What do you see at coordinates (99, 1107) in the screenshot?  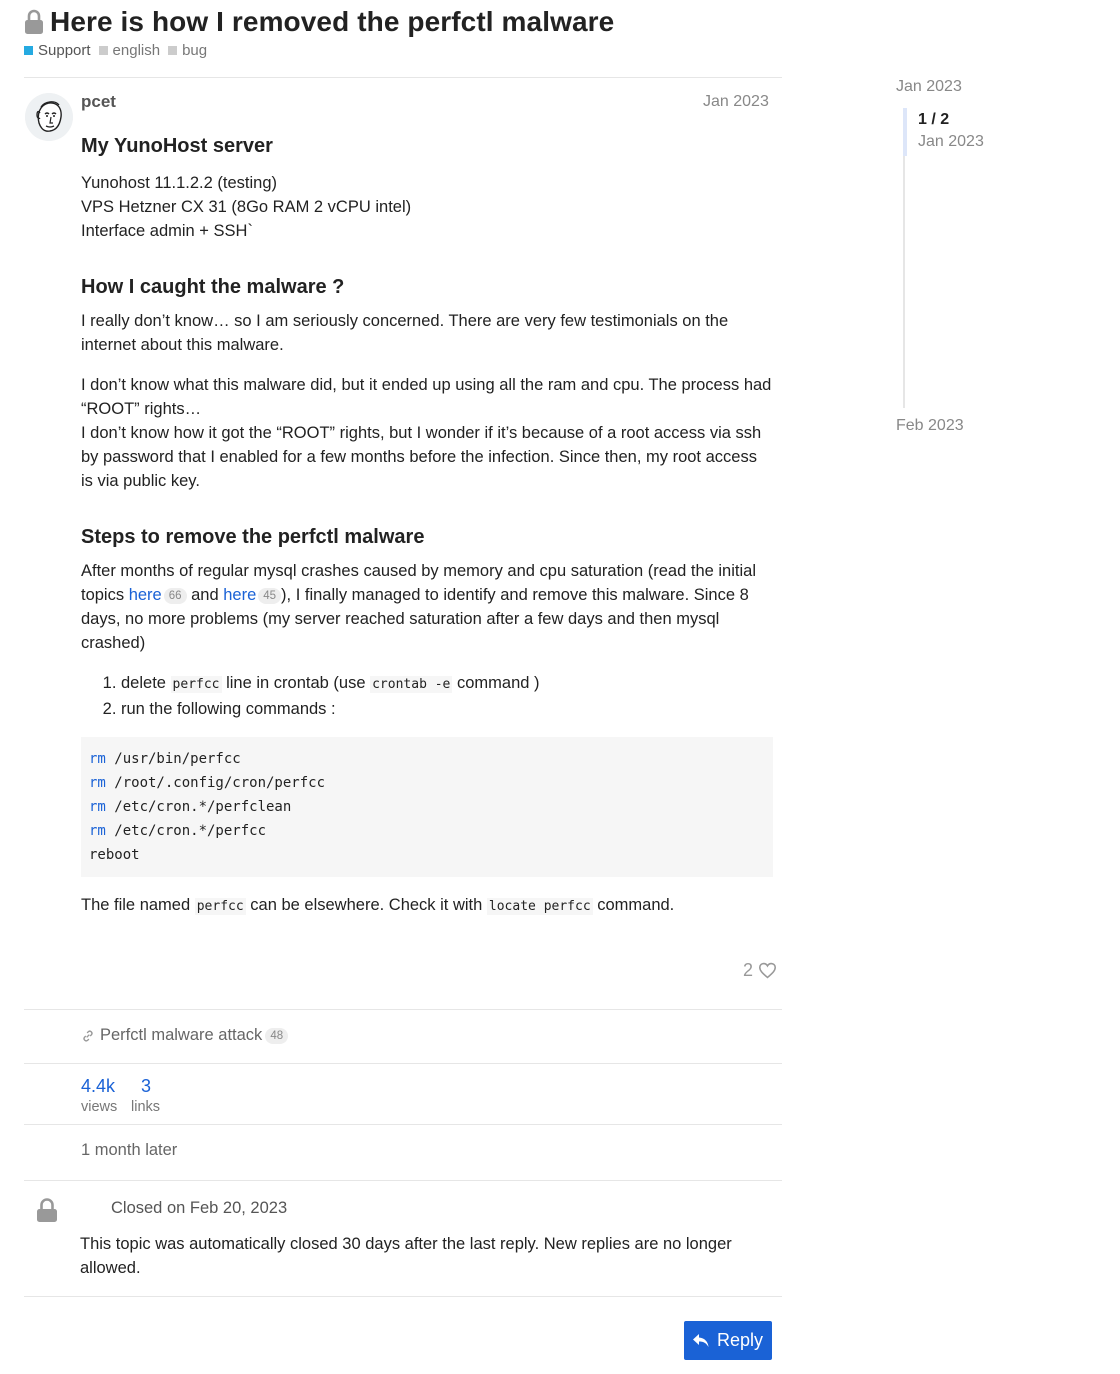 I see `views-label: views` at bounding box center [99, 1107].